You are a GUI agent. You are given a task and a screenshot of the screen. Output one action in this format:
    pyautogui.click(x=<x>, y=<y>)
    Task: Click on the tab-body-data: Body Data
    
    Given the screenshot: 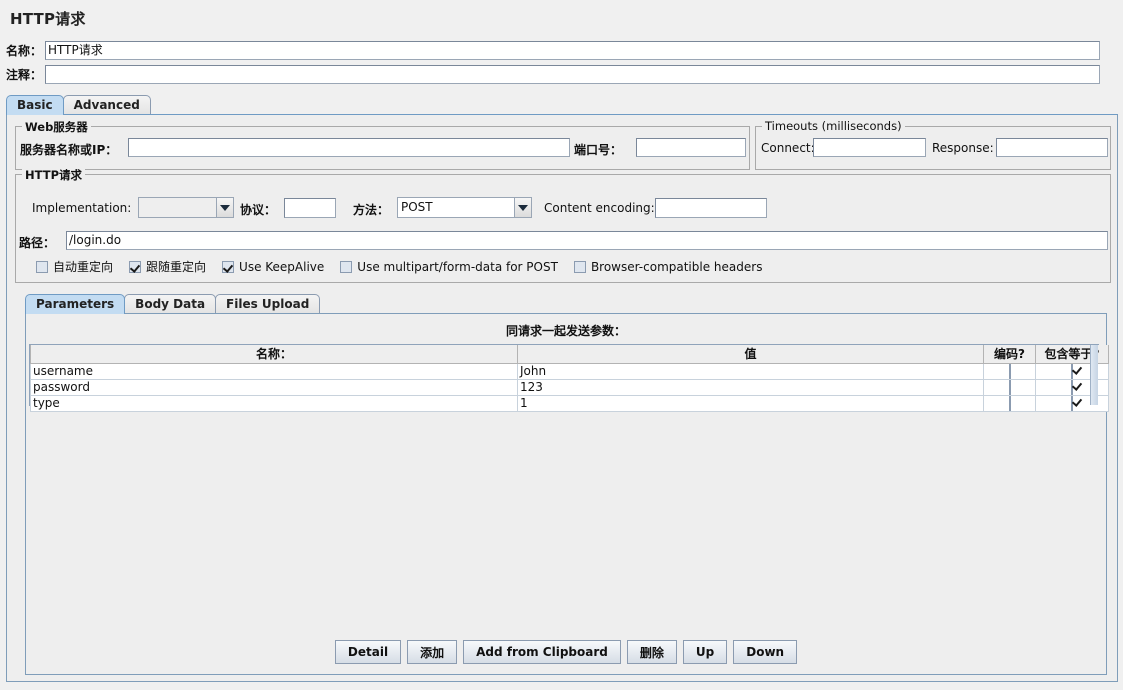 What is the action you would take?
    pyautogui.click(x=170, y=304)
    